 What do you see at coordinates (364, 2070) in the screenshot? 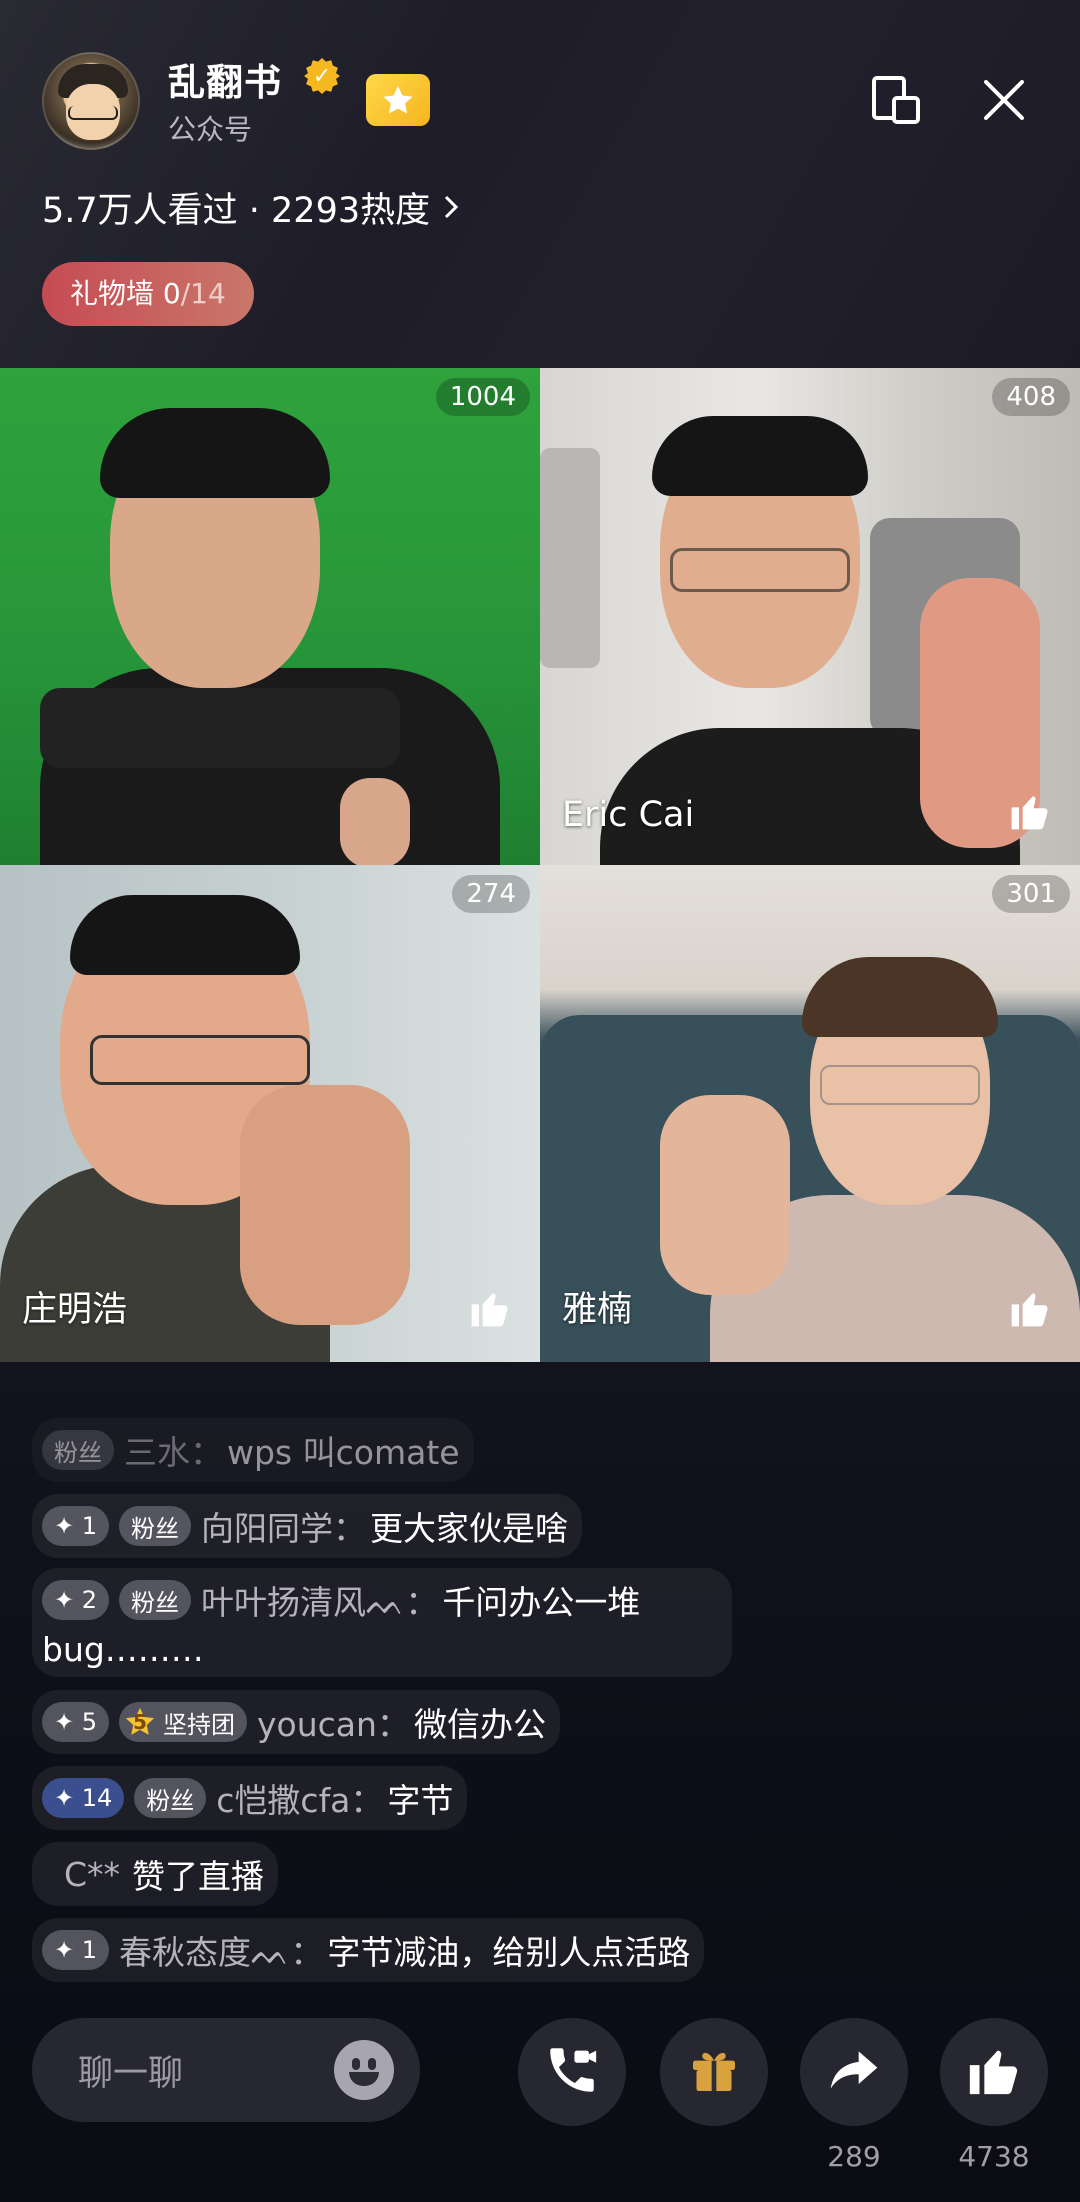
I see `emoji-icon` at bounding box center [364, 2070].